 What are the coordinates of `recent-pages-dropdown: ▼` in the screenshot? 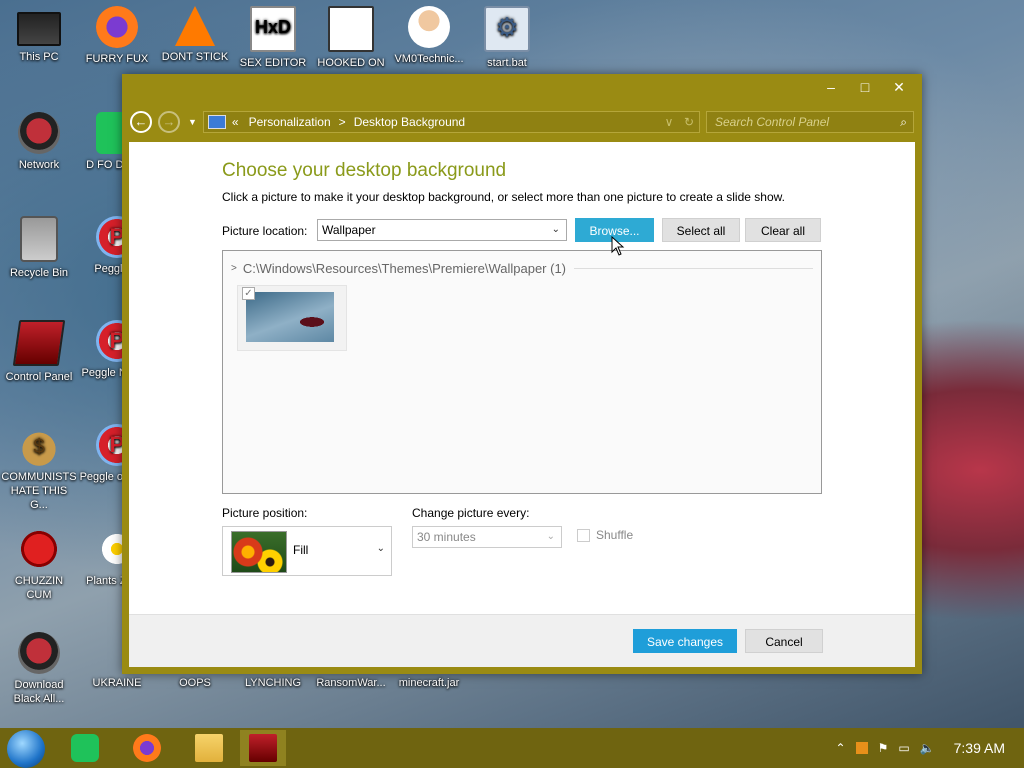 It's located at (192, 122).